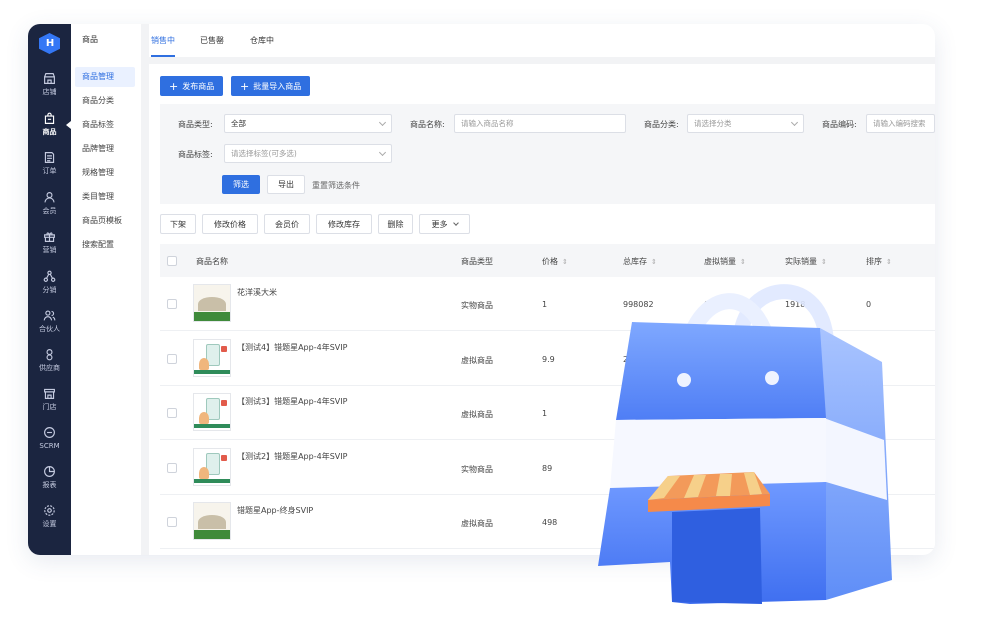 Image resolution: width=982 pixels, height=617 pixels. I want to click on name-input: 请输入商品名称, so click(540, 123).